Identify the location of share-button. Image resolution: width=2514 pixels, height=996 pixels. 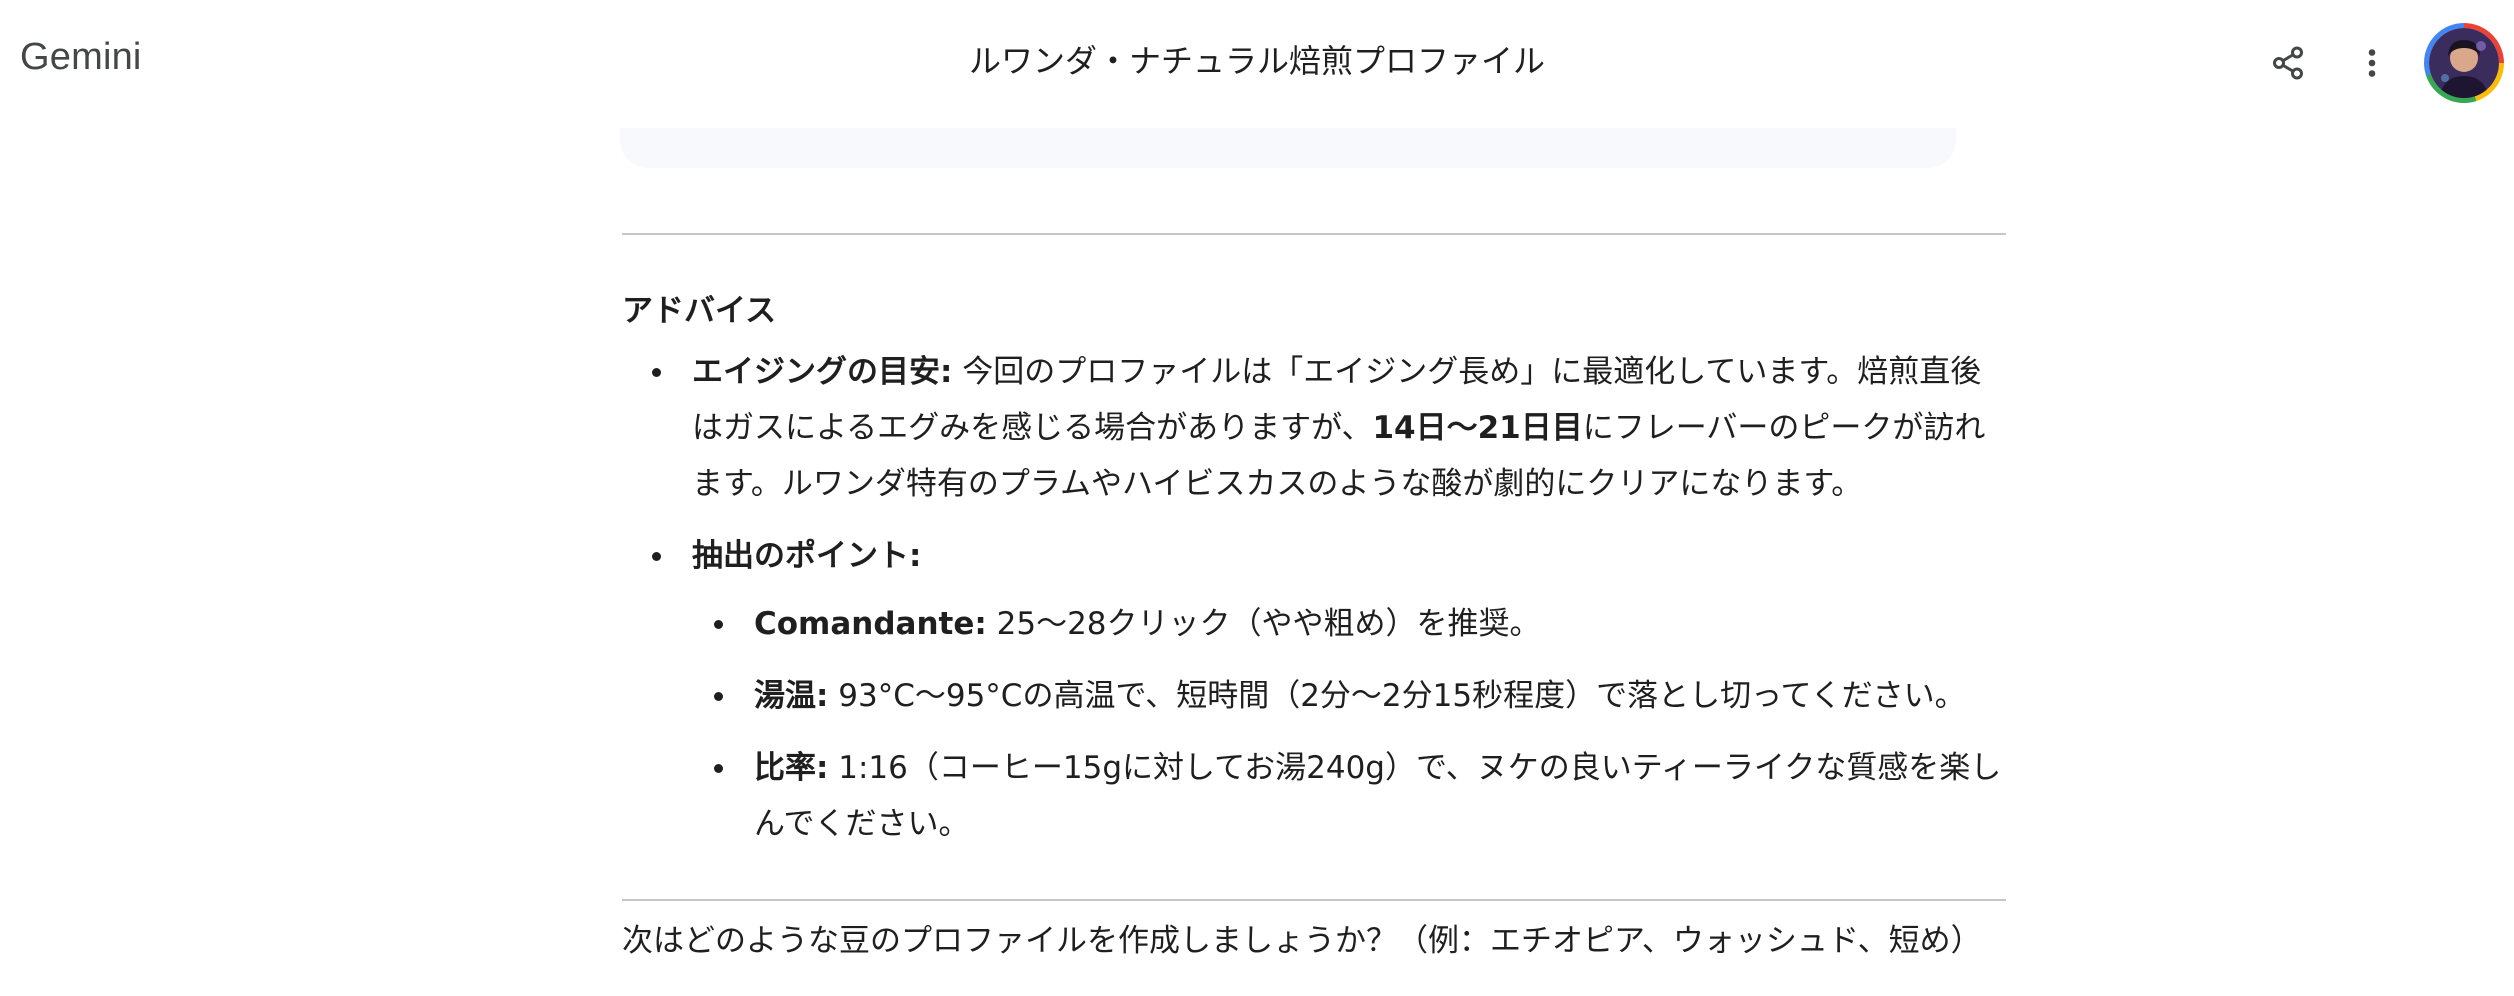
(2288, 63).